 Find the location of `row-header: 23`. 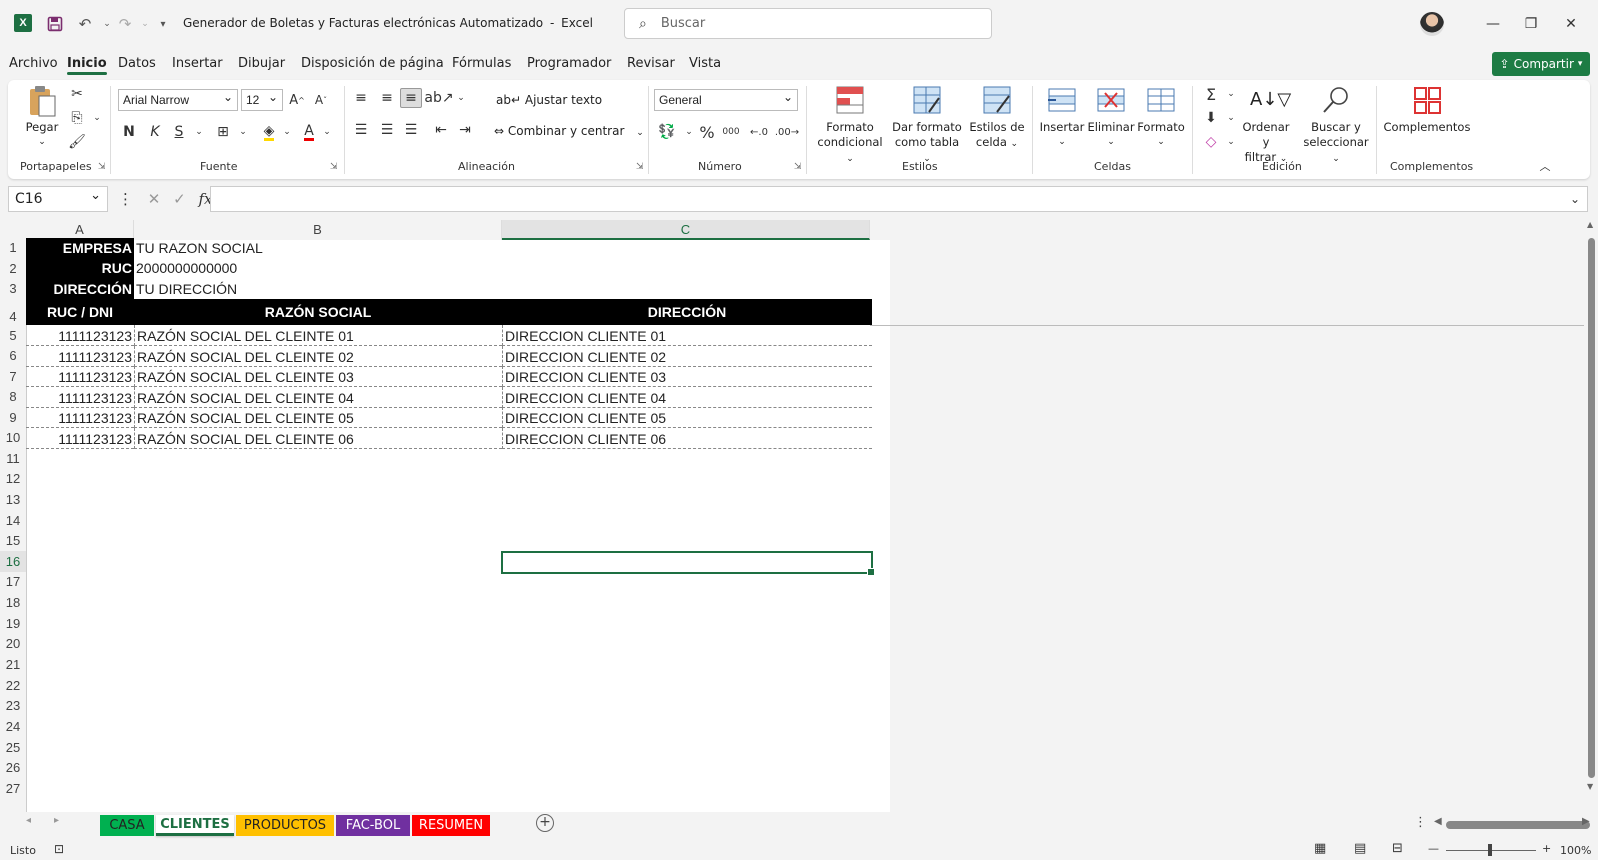

row-header: 23 is located at coordinates (13, 706).